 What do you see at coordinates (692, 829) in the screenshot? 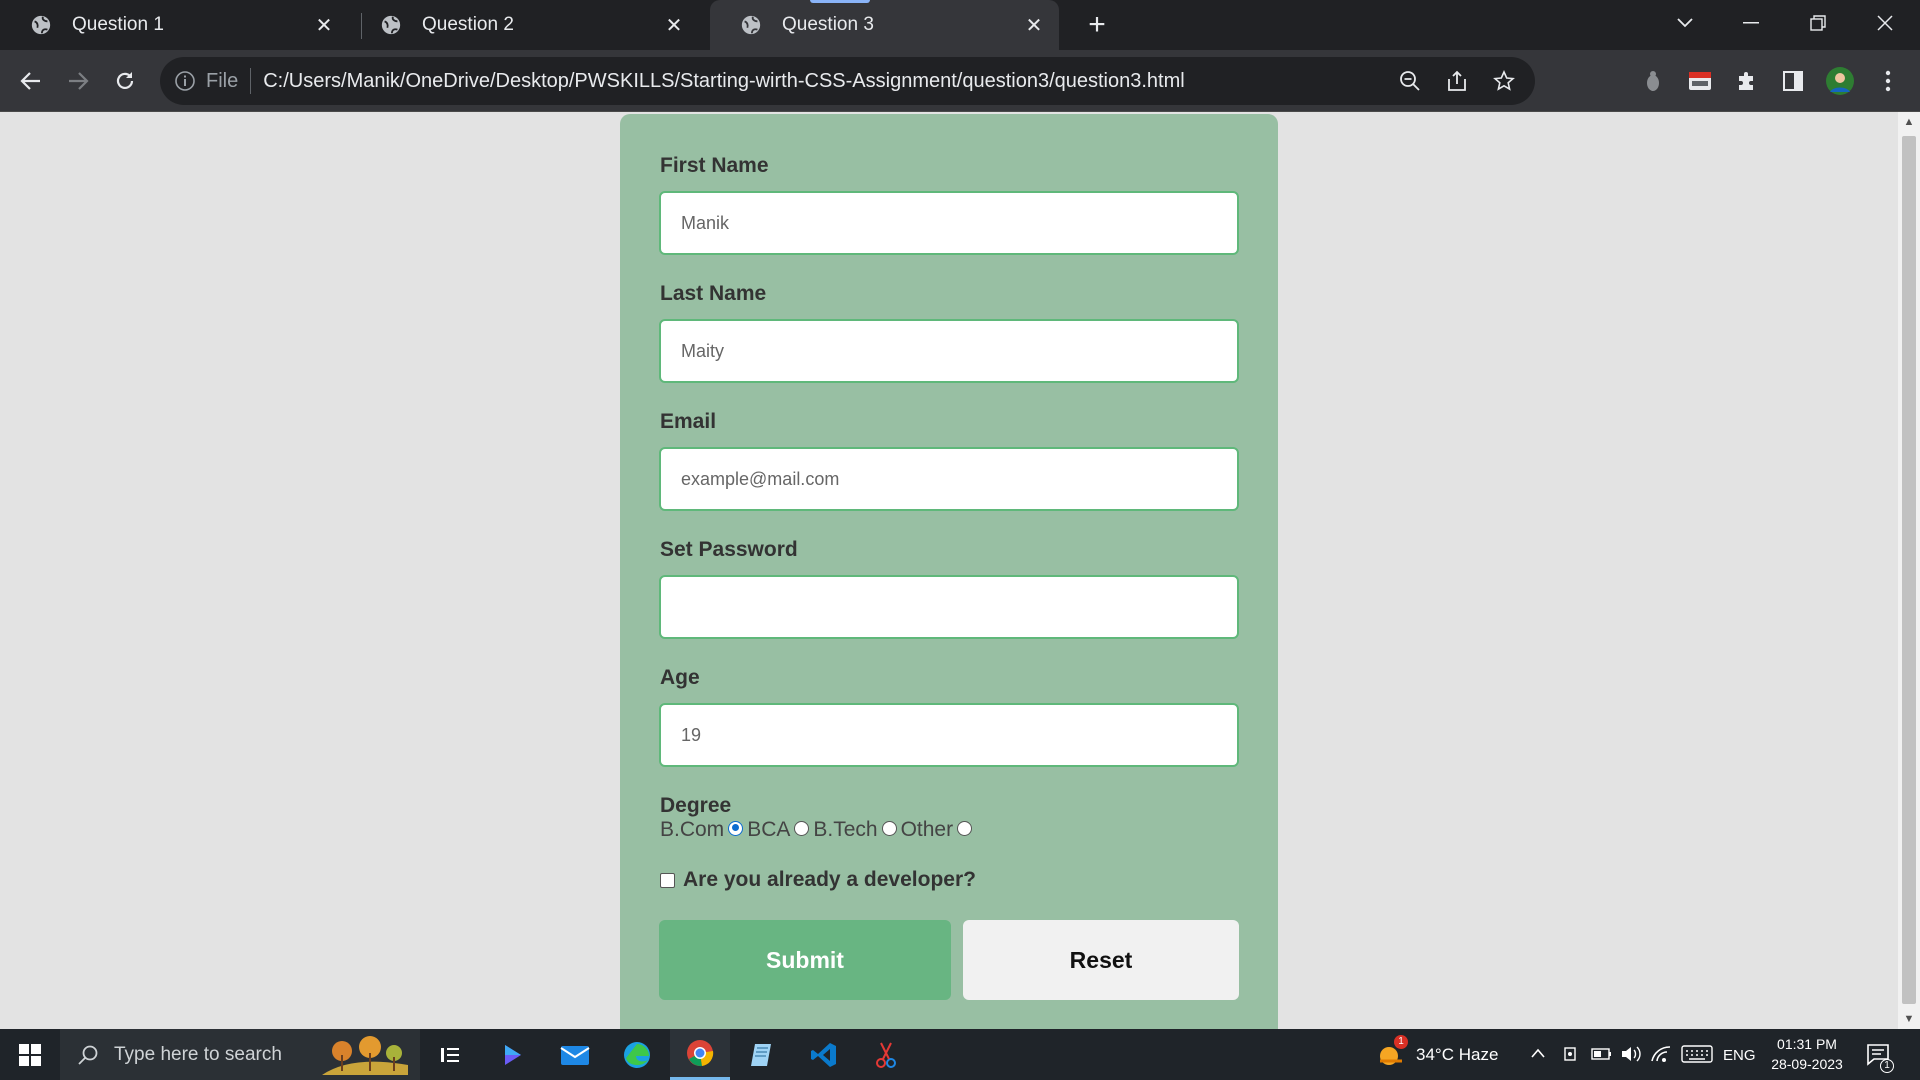
I see `degree-option-label: B.Com` at bounding box center [692, 829].